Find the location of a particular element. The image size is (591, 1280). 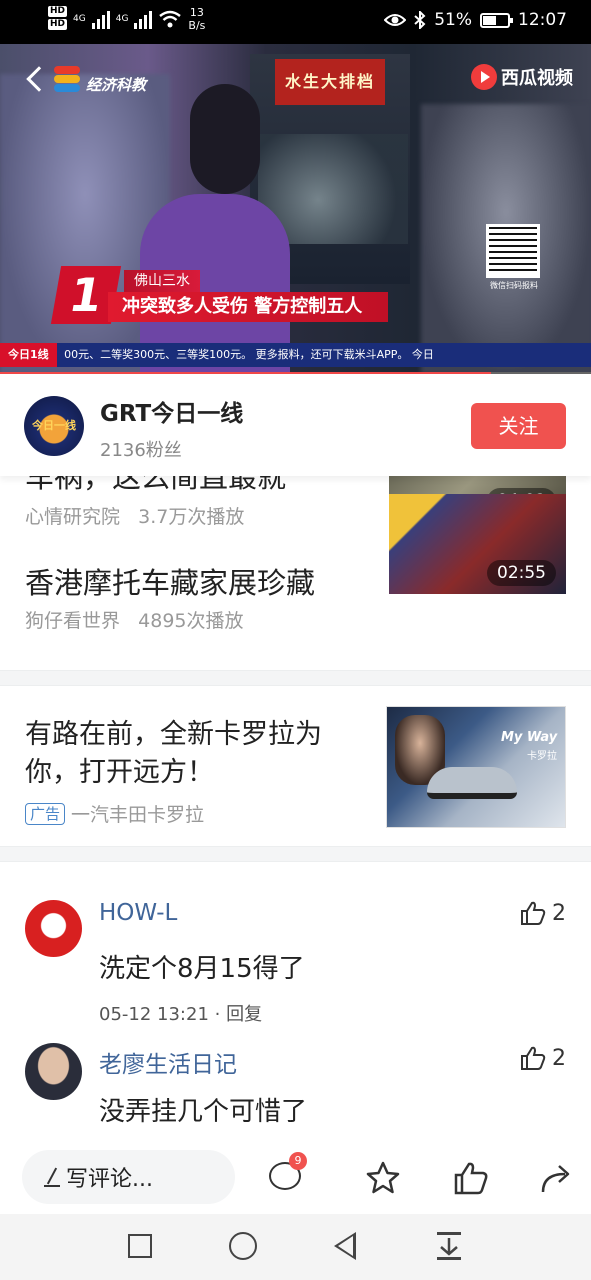

notification-pulldown-icon is located at coordinates (449, 1246).